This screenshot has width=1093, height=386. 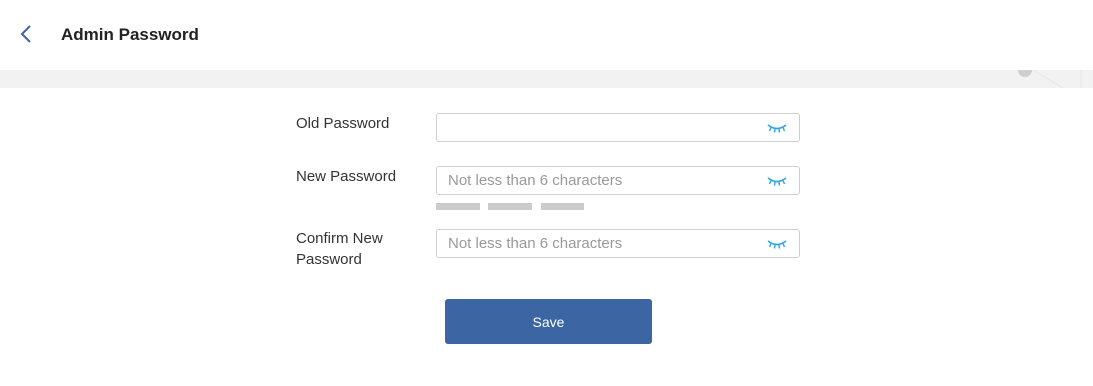 I want to click on new-password-field, so click(x=618, y=180).